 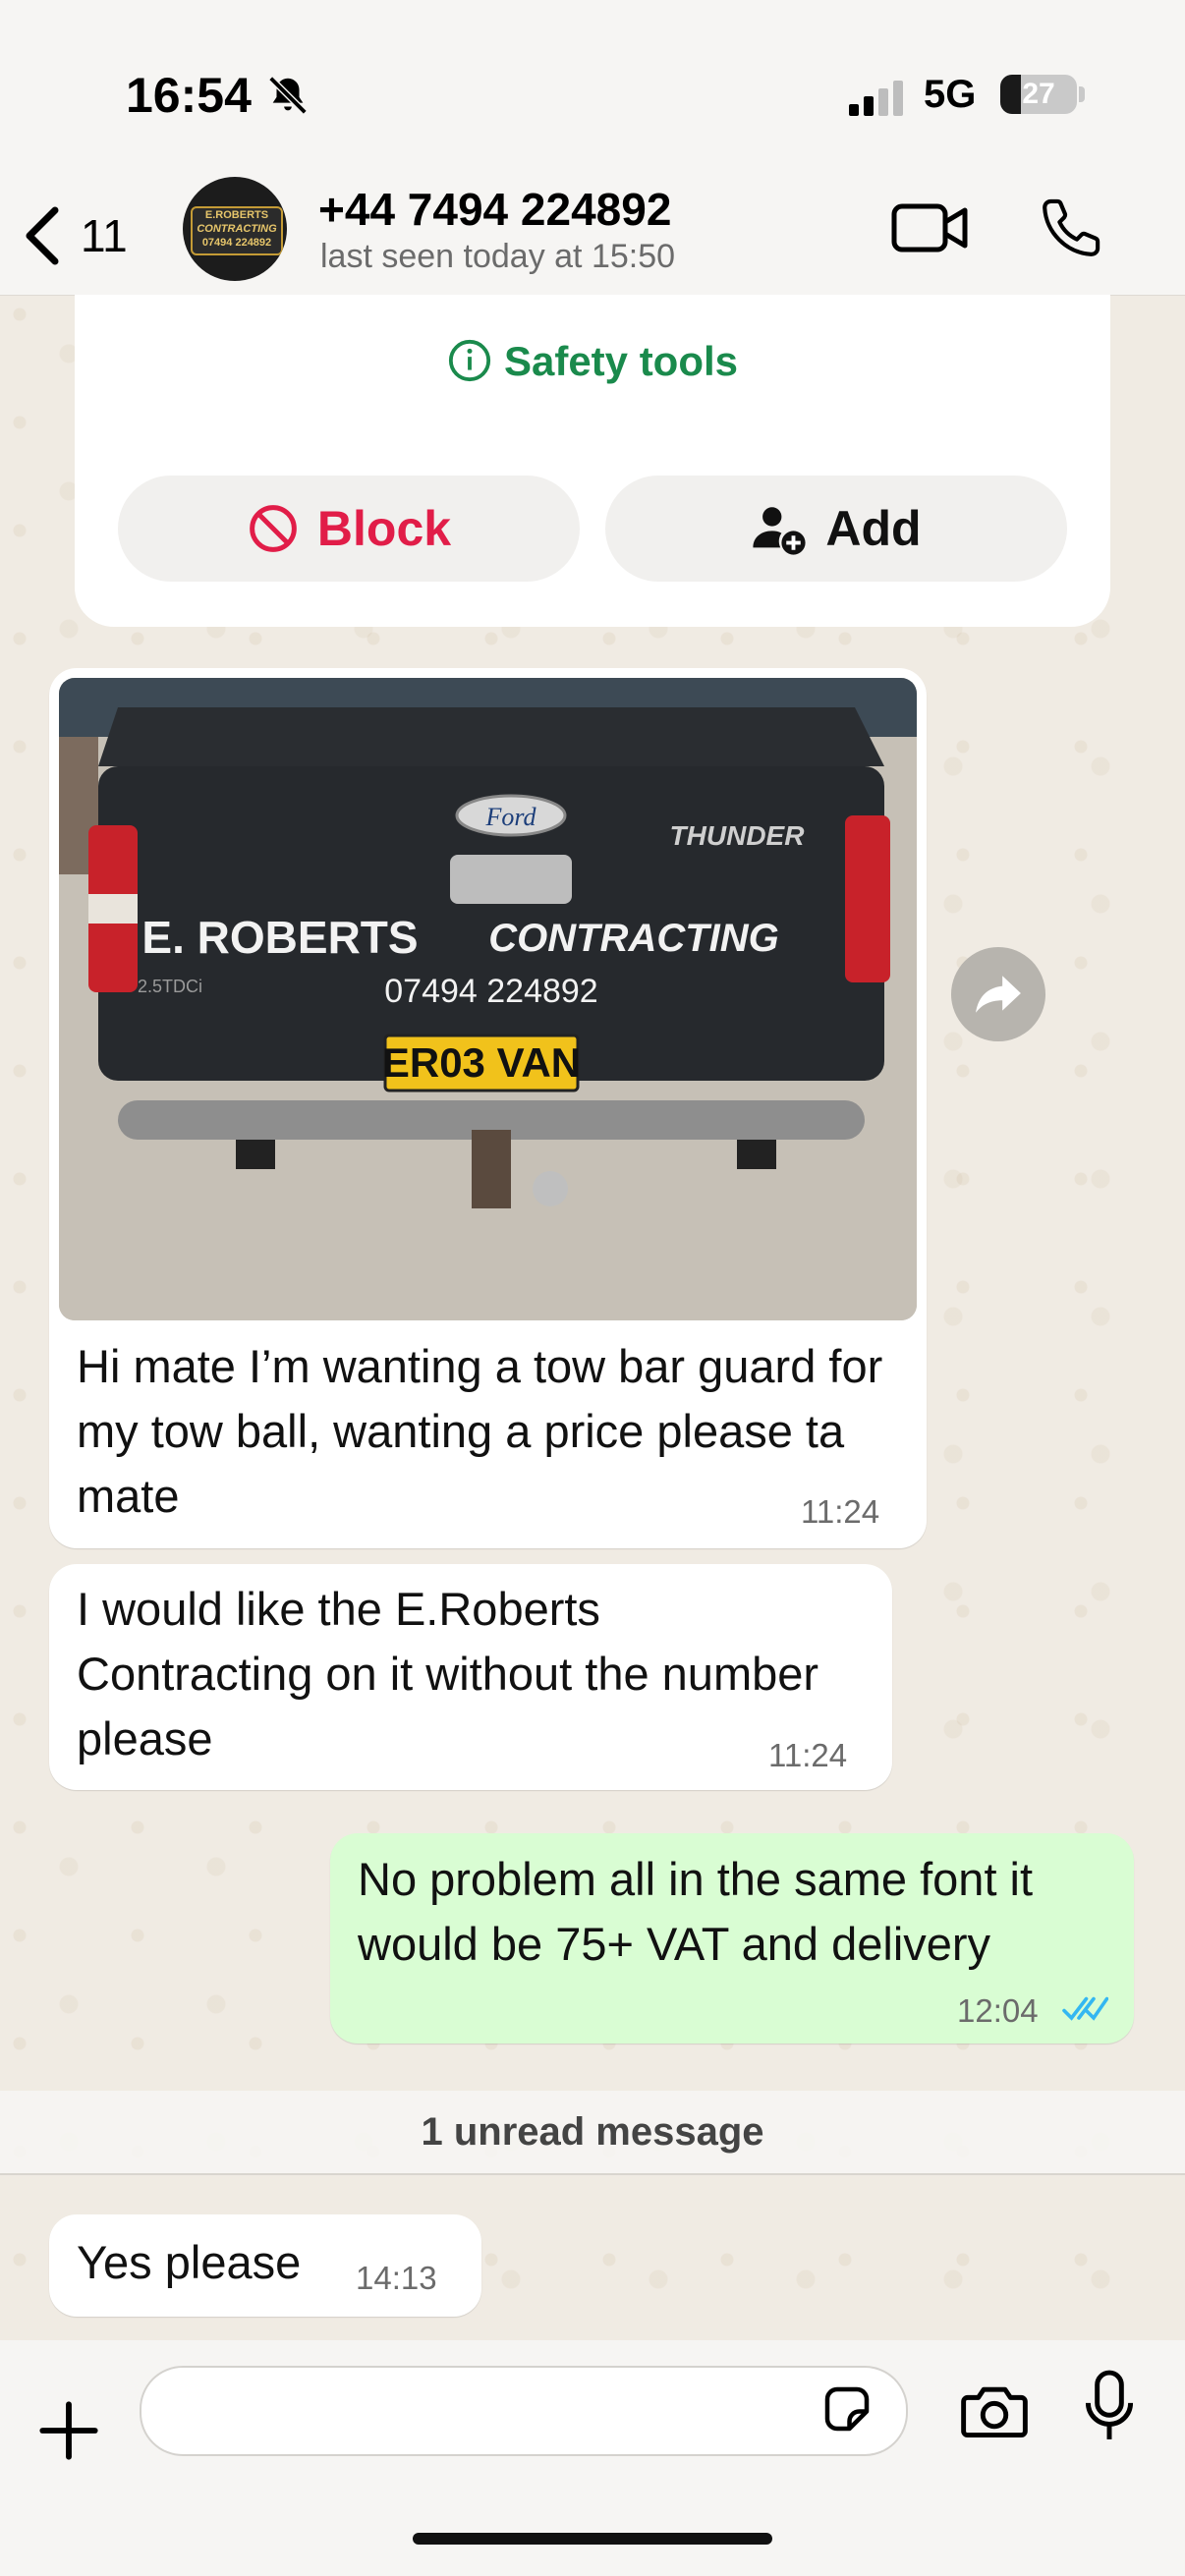 What do you see at coordinates (68, 2430) in the screenshot?
I see `plus-icon` at bounding box center [68, 2430].